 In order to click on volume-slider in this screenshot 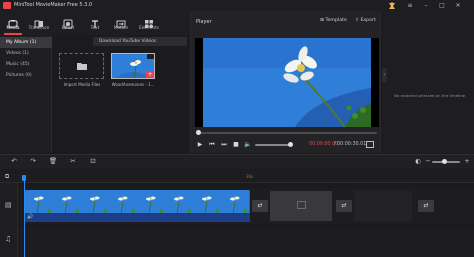, I will do `click(273, 145)`.